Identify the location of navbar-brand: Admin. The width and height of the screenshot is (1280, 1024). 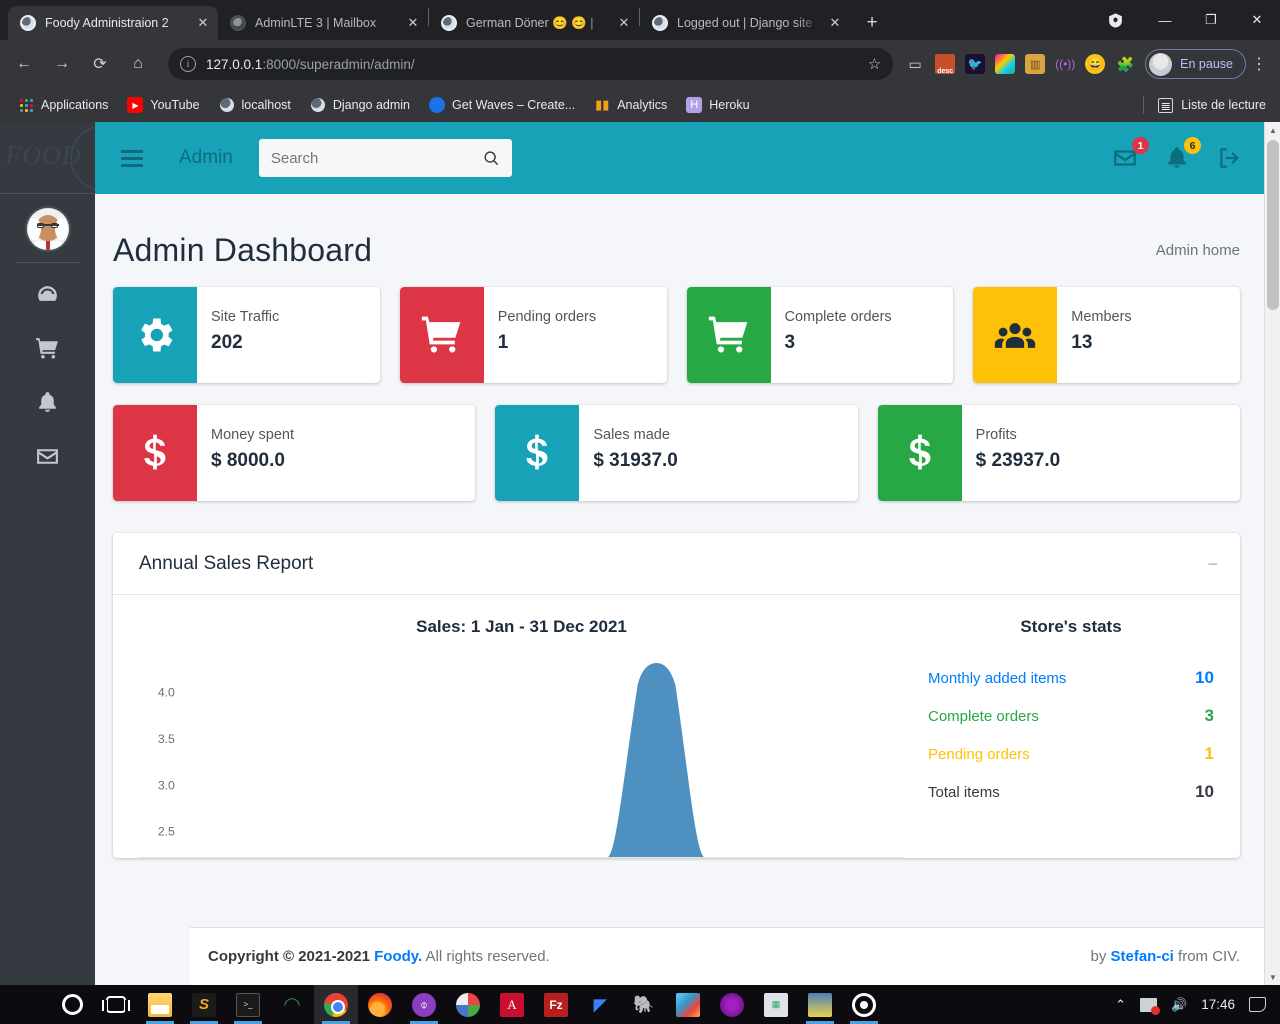
(206, 158).